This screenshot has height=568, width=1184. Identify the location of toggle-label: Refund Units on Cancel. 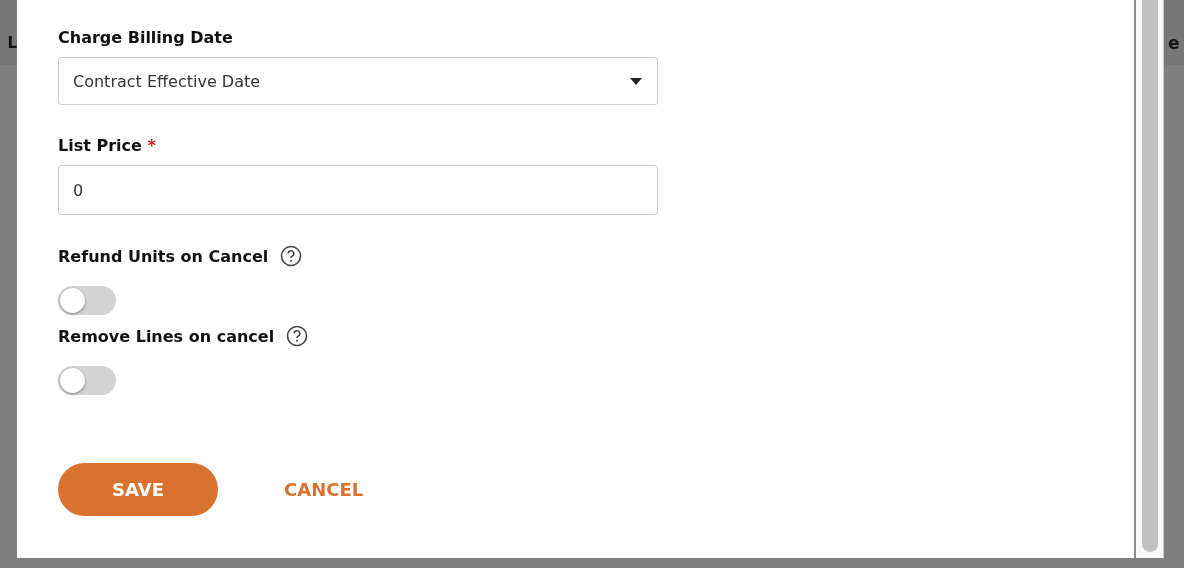
(163, 256).